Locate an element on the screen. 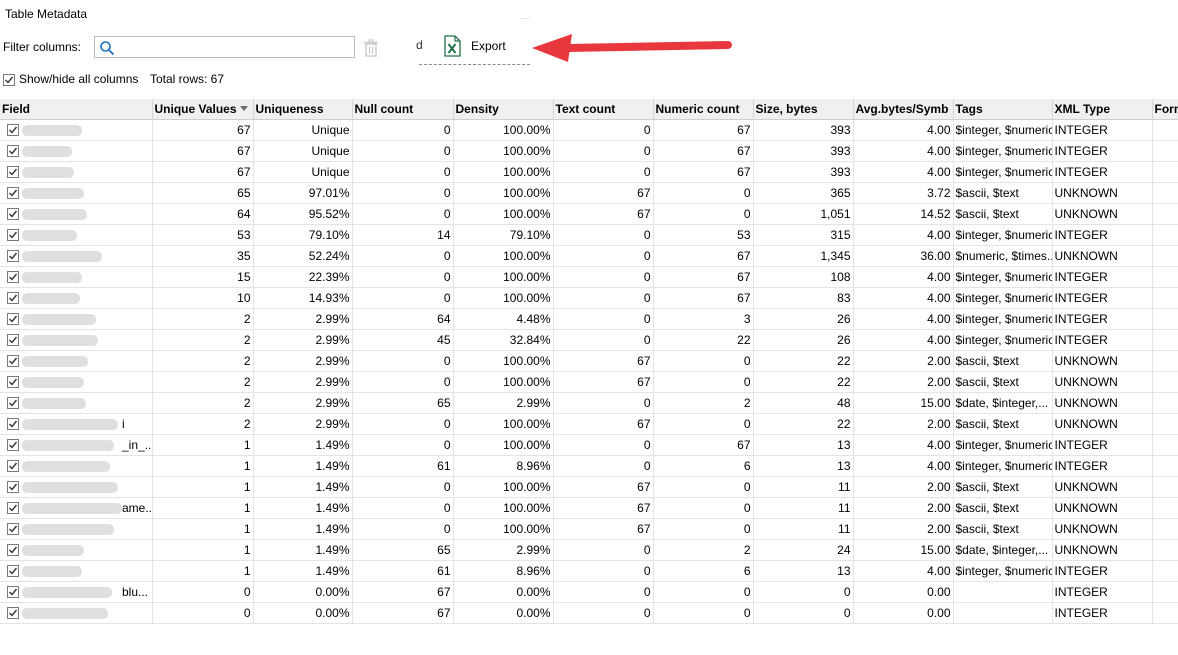 The height and width of the screenshot is (655, 1178). column-header: Text count is located at coordinates (603, 109).